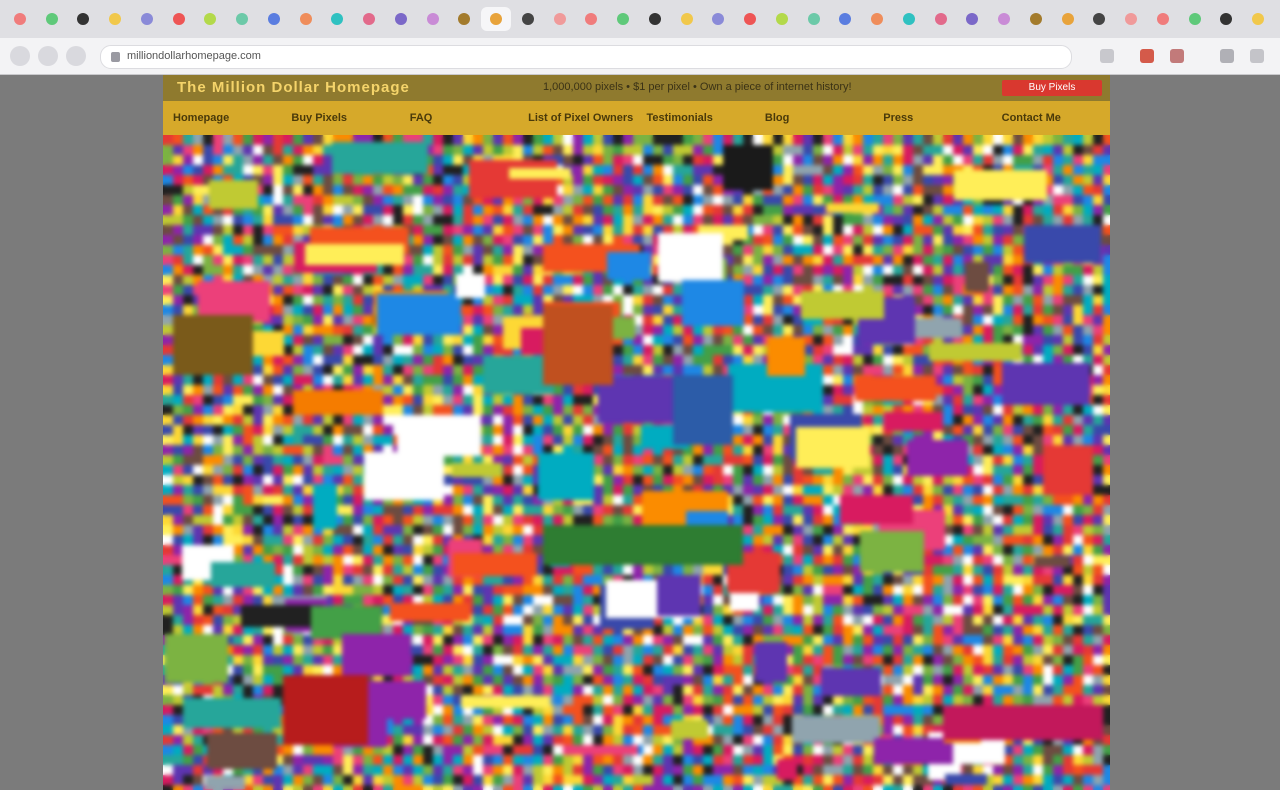 The image size is (1280, 790). I want to click on profile-icon, so click(1227, 56).